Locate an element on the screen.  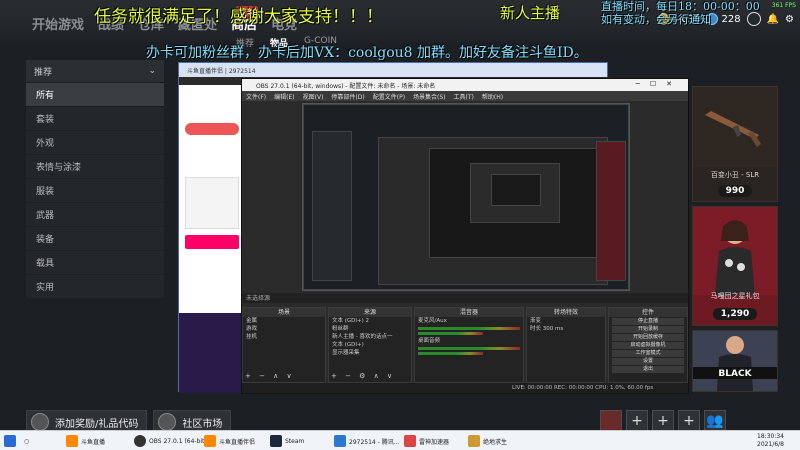
scene-item: 游戏 is located at coordinates (284, 329).